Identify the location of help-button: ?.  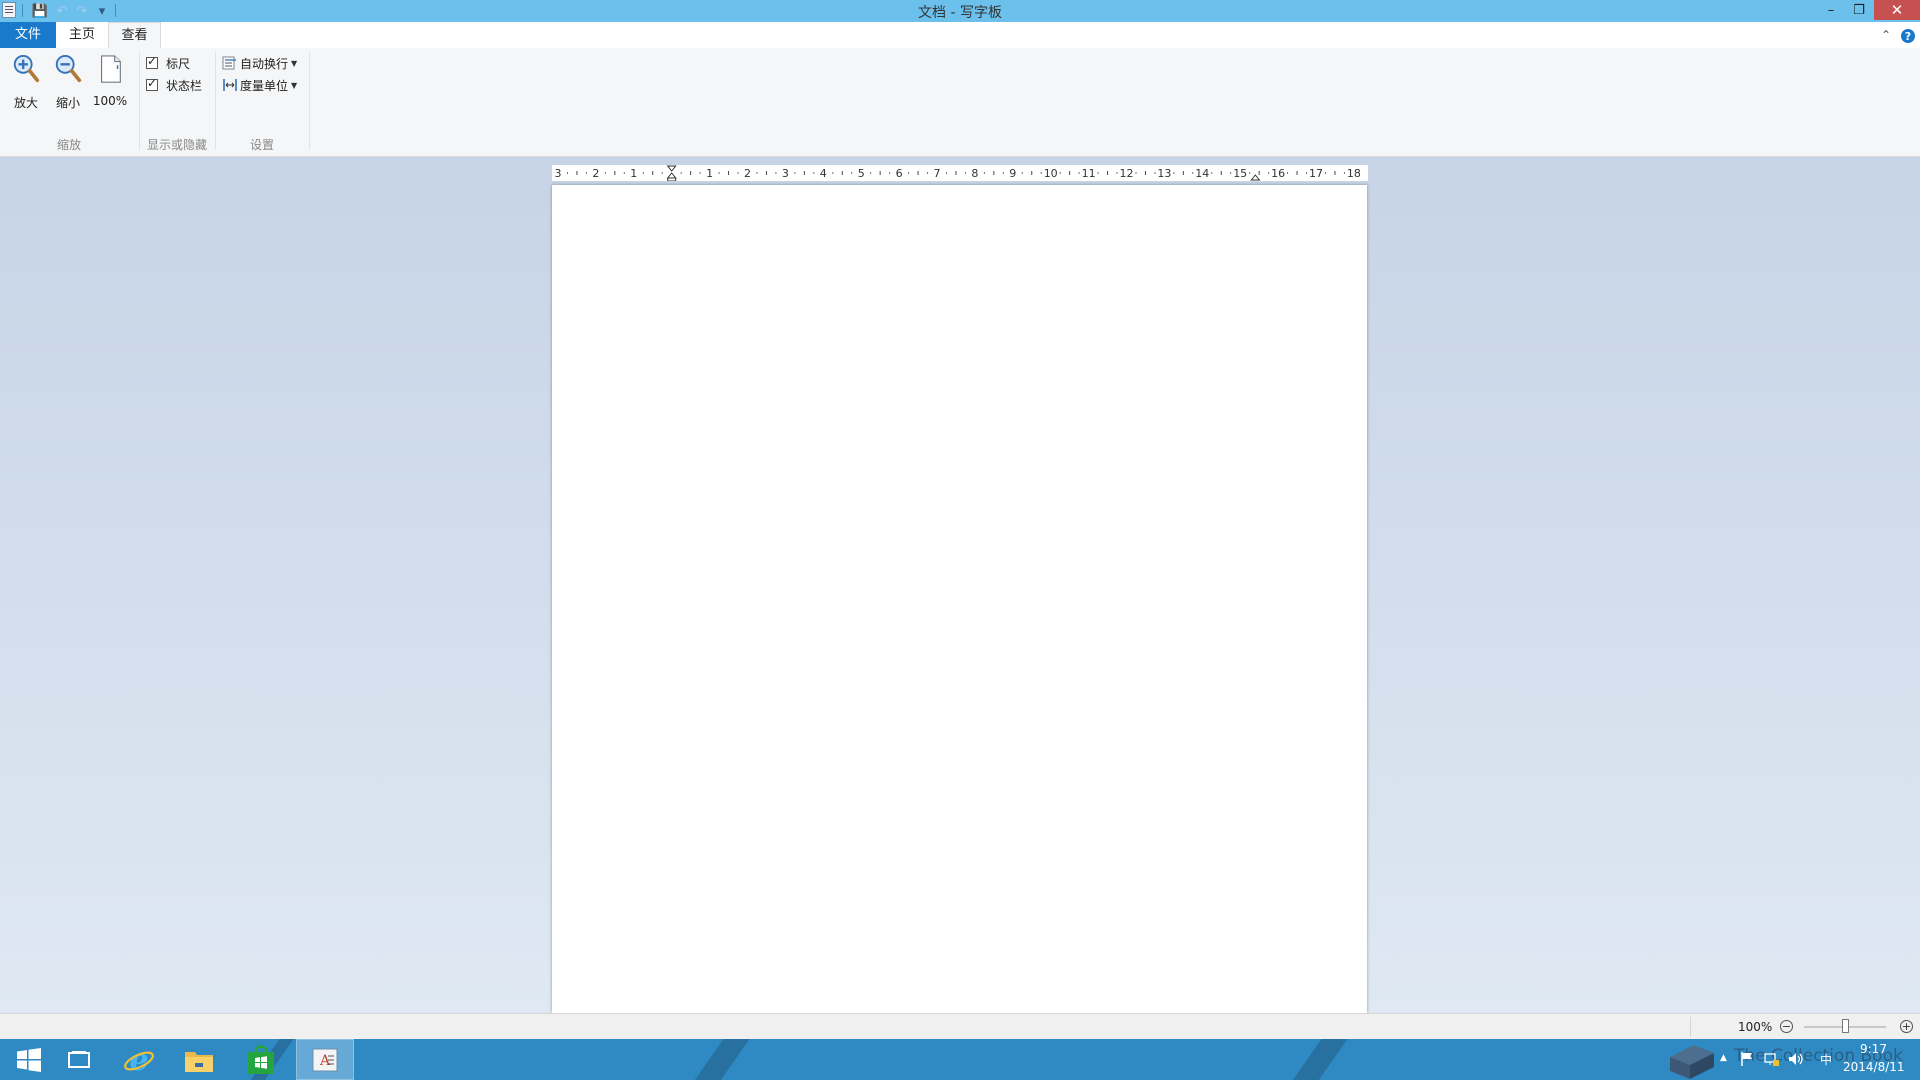
(1908, 36).